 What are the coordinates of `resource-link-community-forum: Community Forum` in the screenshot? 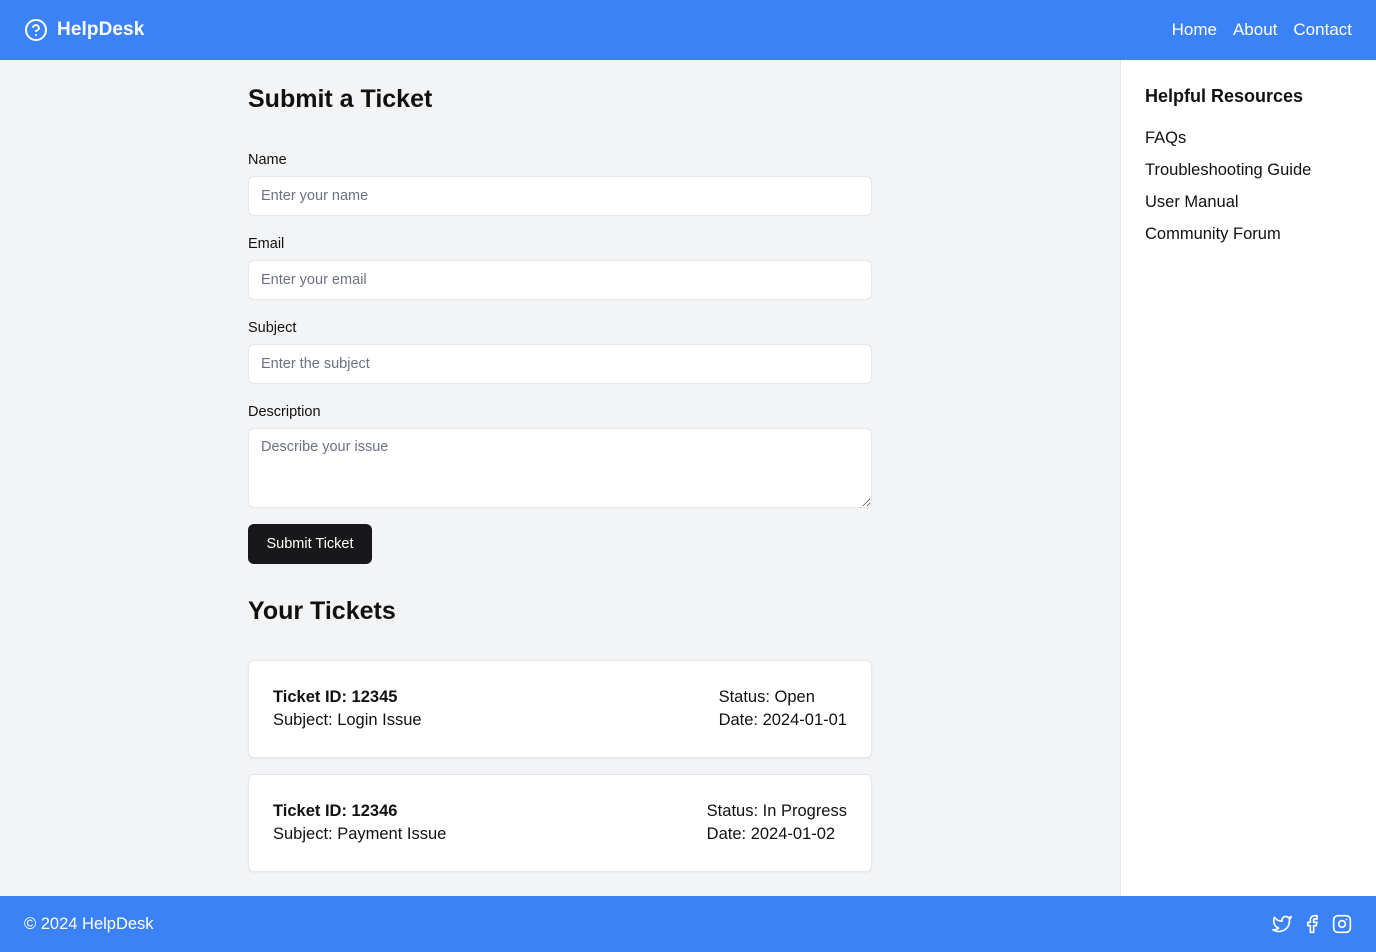 It's located at (1213, 234).